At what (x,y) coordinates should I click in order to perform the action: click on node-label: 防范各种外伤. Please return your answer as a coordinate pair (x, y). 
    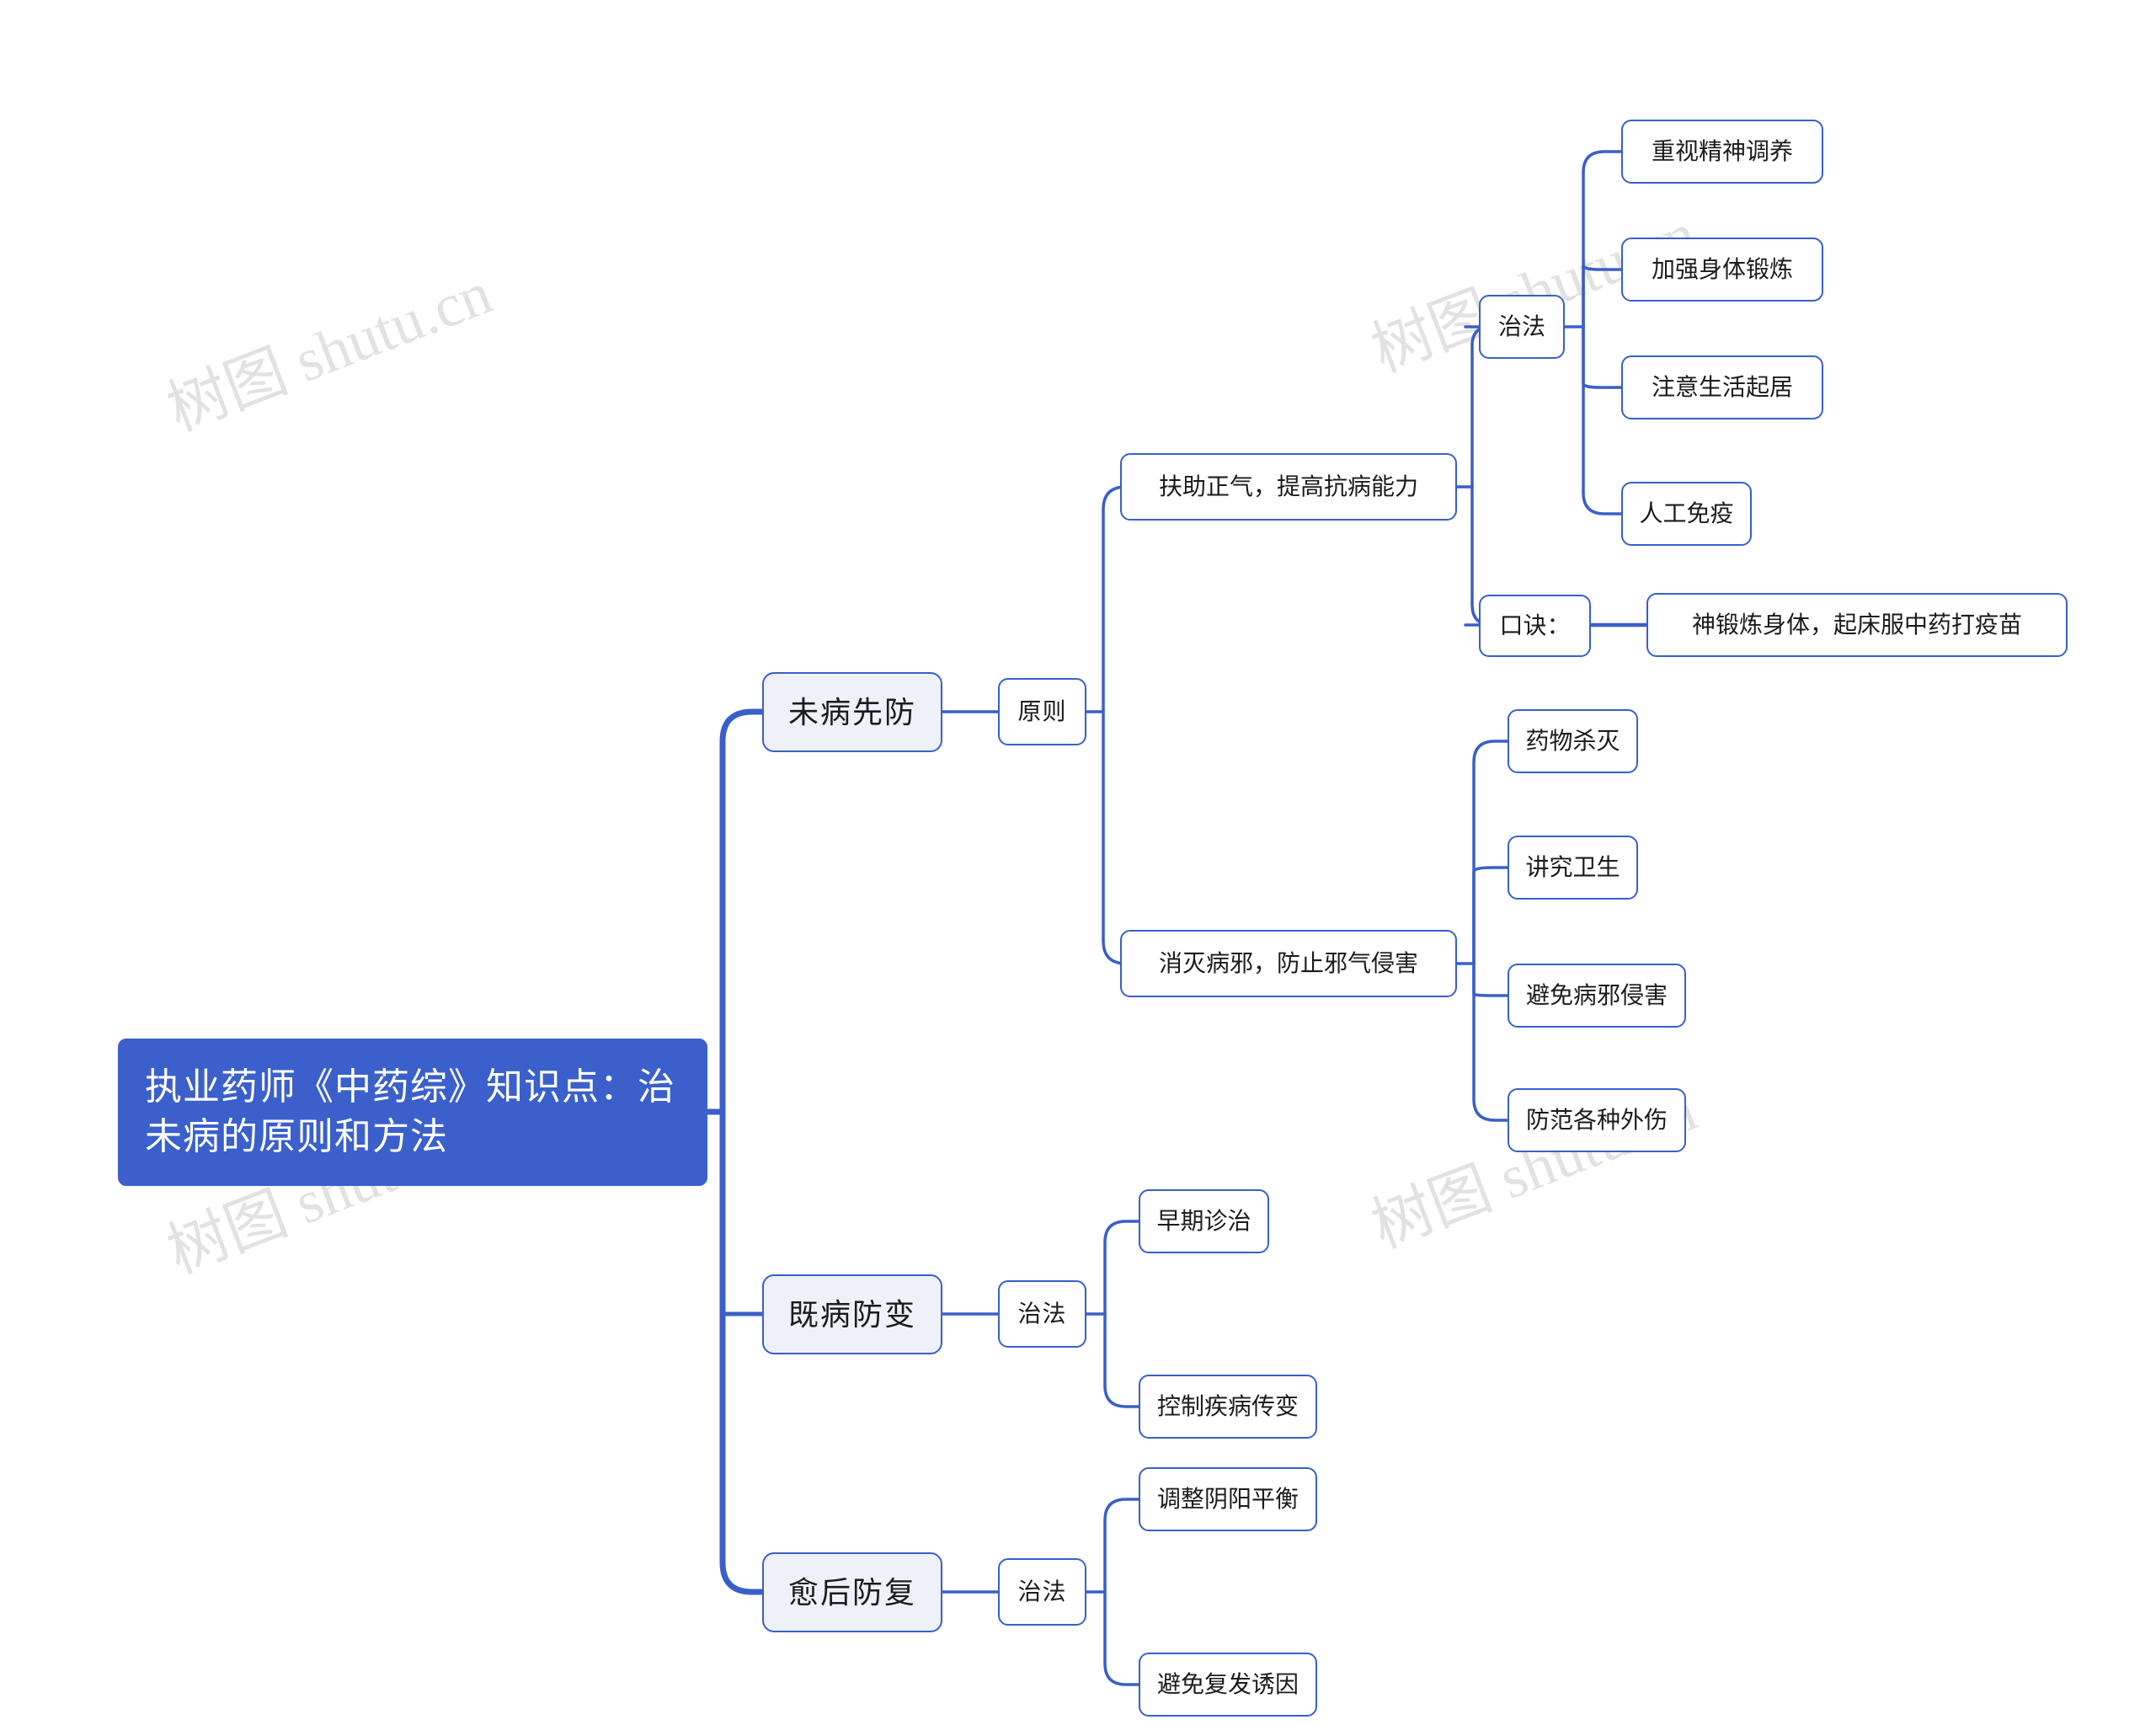
    Looking at the image, I should click on (1596, 1119).